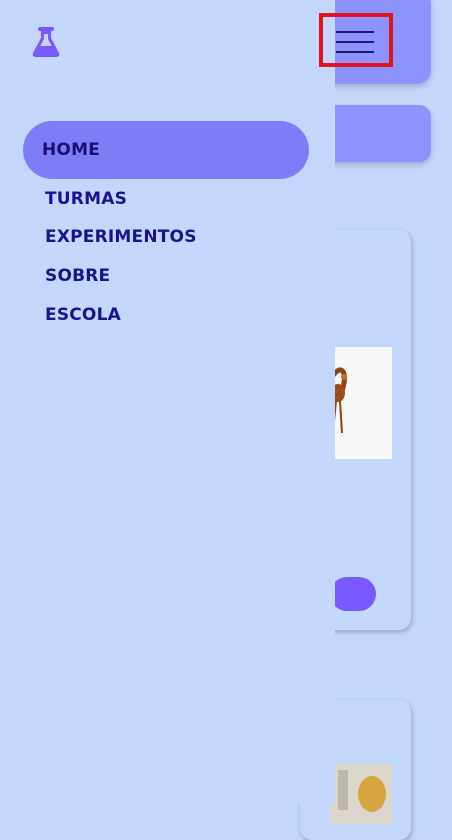 The image size is (452, 840). I want to click on card-action-button, so click(353, 594).